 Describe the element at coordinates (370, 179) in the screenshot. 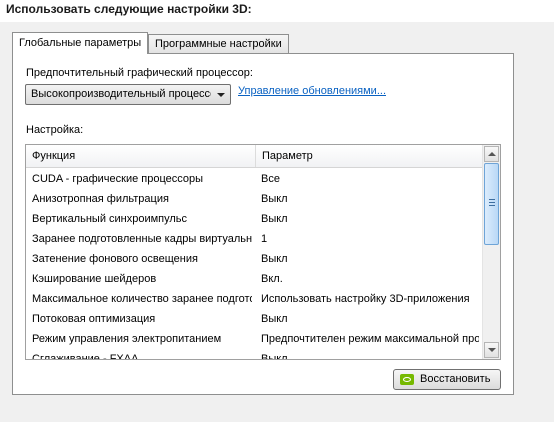

I see `value-cell: Все` at that location.